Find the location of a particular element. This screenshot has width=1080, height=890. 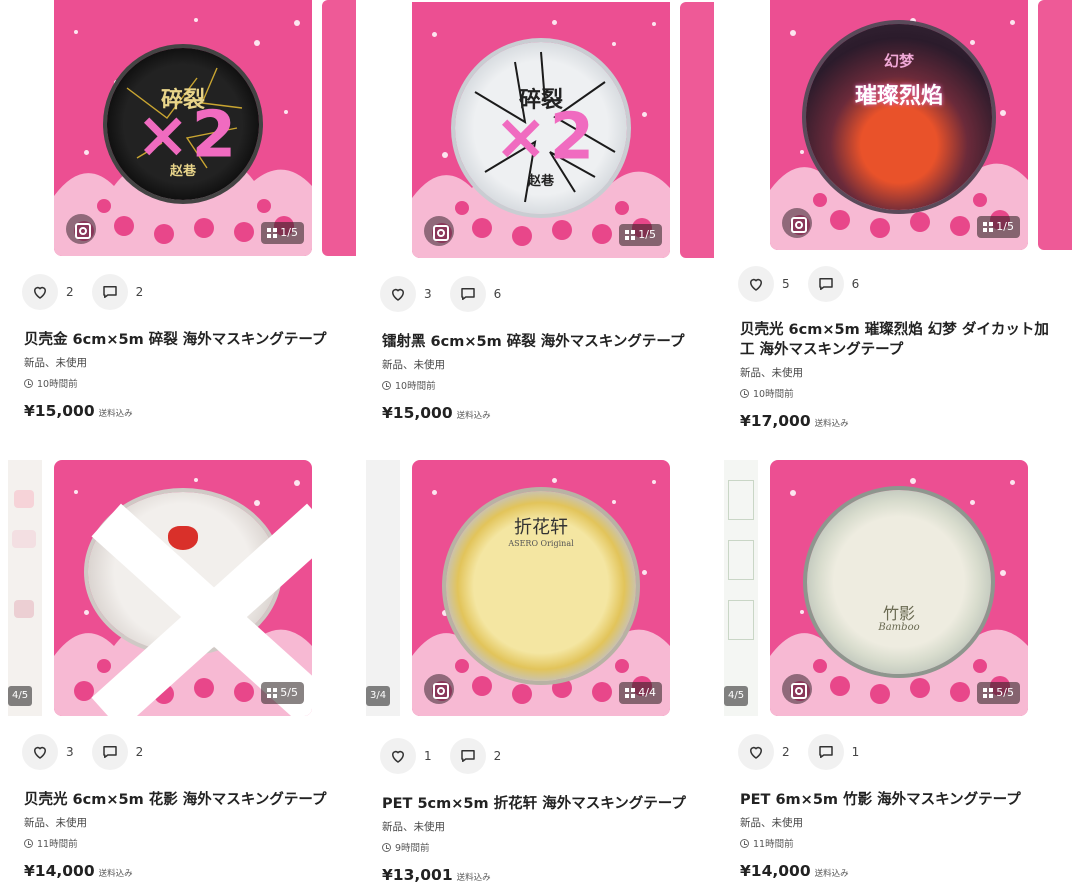

listing-image-carousel: 3/4 折花轩 ASERO Original 4/4 is located at coordinates (536, 591).